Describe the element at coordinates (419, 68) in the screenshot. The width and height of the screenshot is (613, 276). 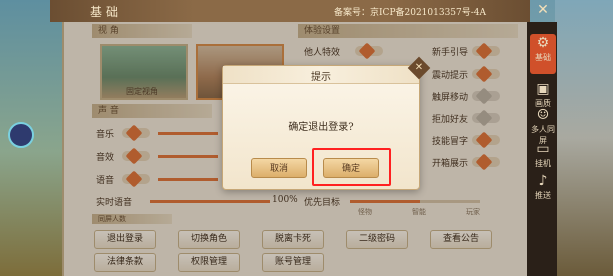
I see `dialog-close-icon: ✕` at that location.